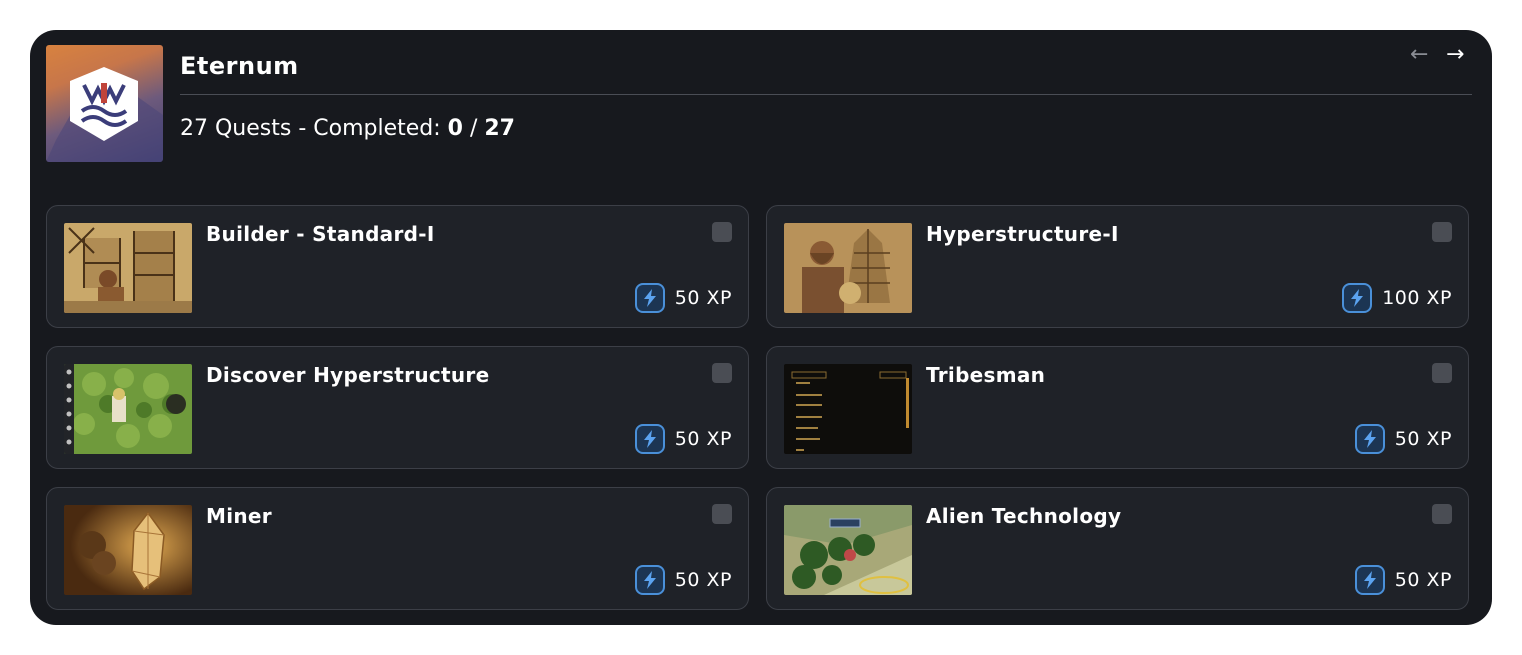 The height and width of the screenshot is (655, 1522). What do you see at coordinates (1117, 407) in the screenshot?
I see `quest-card: Tribesman 50 XP` at bounding box center [1117, 407].